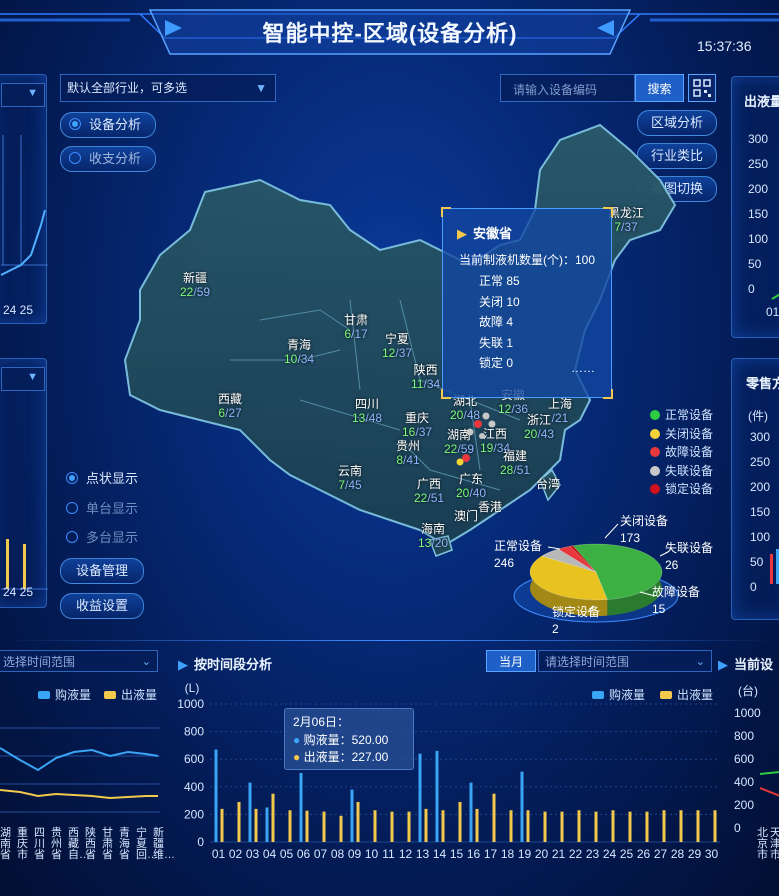  I want to click on province-ningxia: 宁夏 12/37, so click(397, 346).